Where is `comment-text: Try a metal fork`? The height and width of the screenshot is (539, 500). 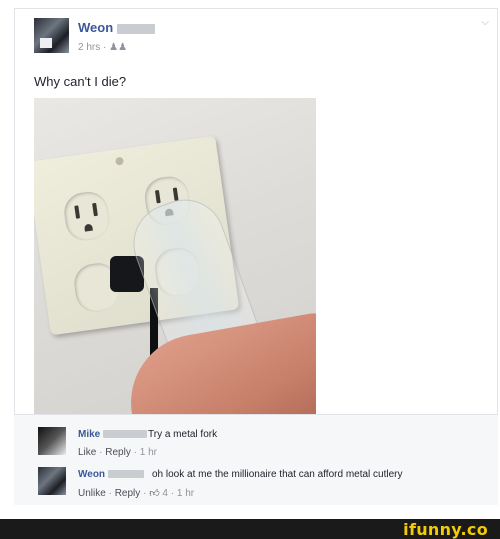
comment-text: Try a metal fork is located at coordinates (183, 434).